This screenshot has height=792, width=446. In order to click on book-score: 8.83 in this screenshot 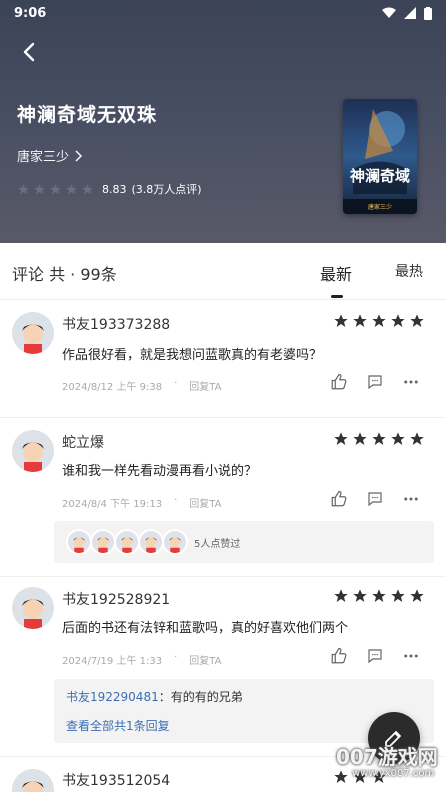, I will do `click(114, 189)`.